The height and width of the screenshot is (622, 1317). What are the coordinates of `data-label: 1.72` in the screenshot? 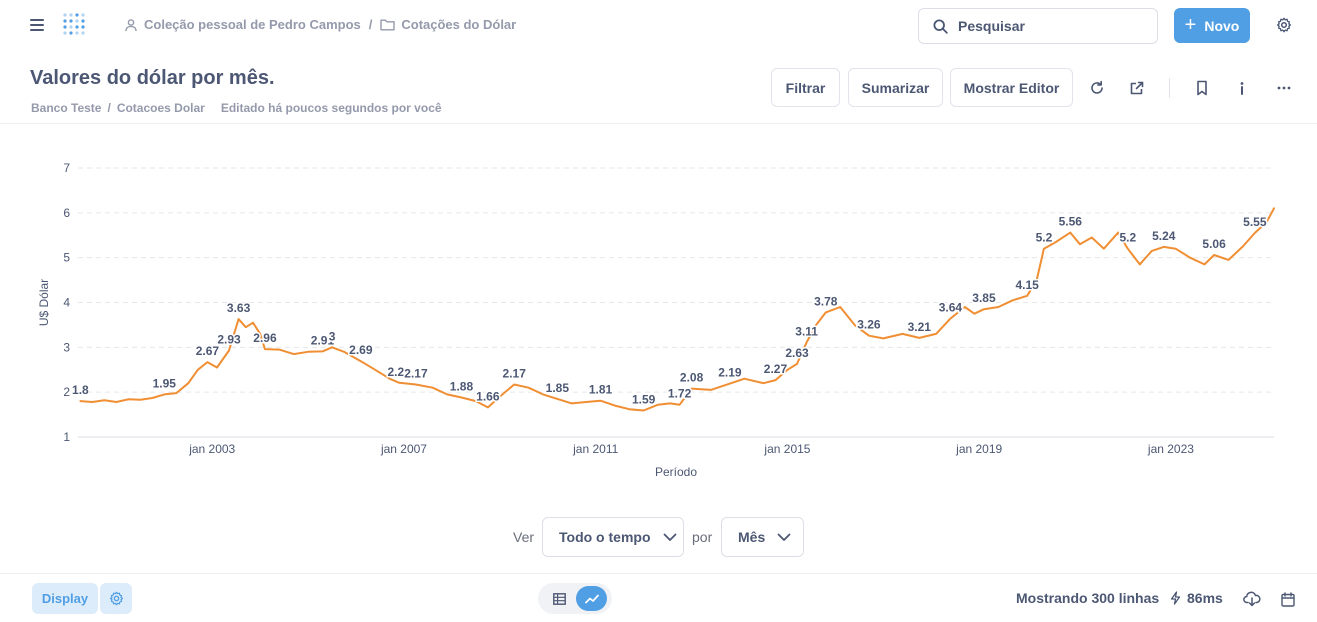 It's located at (680, 394).